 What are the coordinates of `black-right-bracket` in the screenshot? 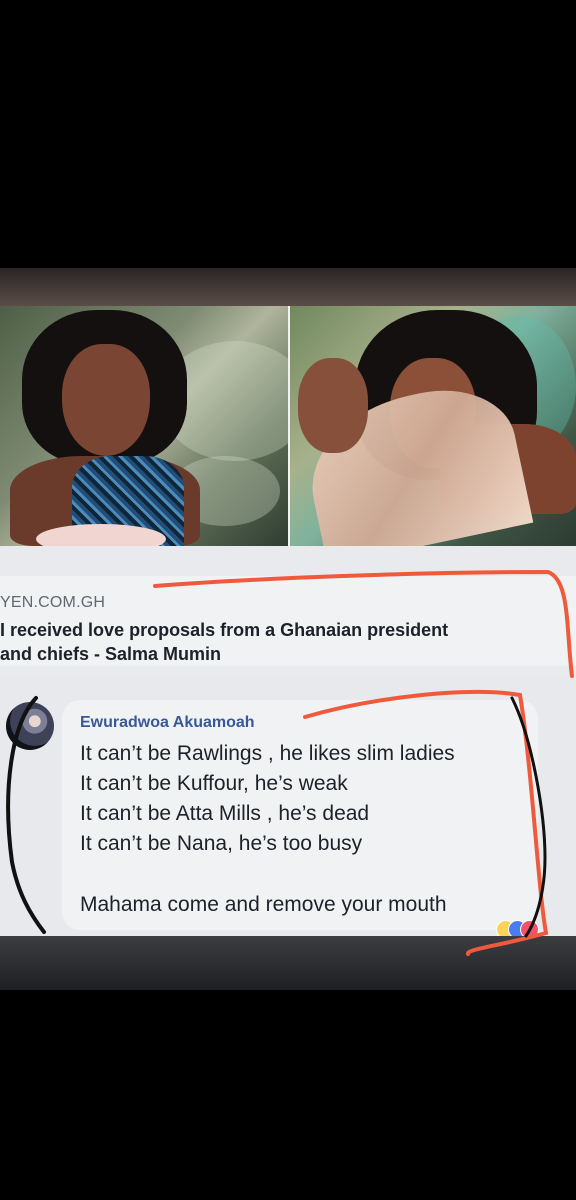 It's located at (528, 817).